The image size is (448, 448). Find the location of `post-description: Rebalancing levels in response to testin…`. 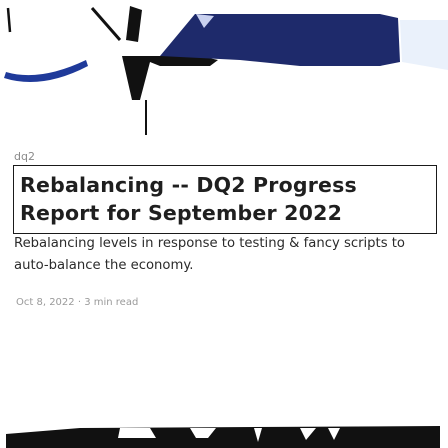

post-description: Rebalancing levels in response to testin… is located at coordinates (209, 254).